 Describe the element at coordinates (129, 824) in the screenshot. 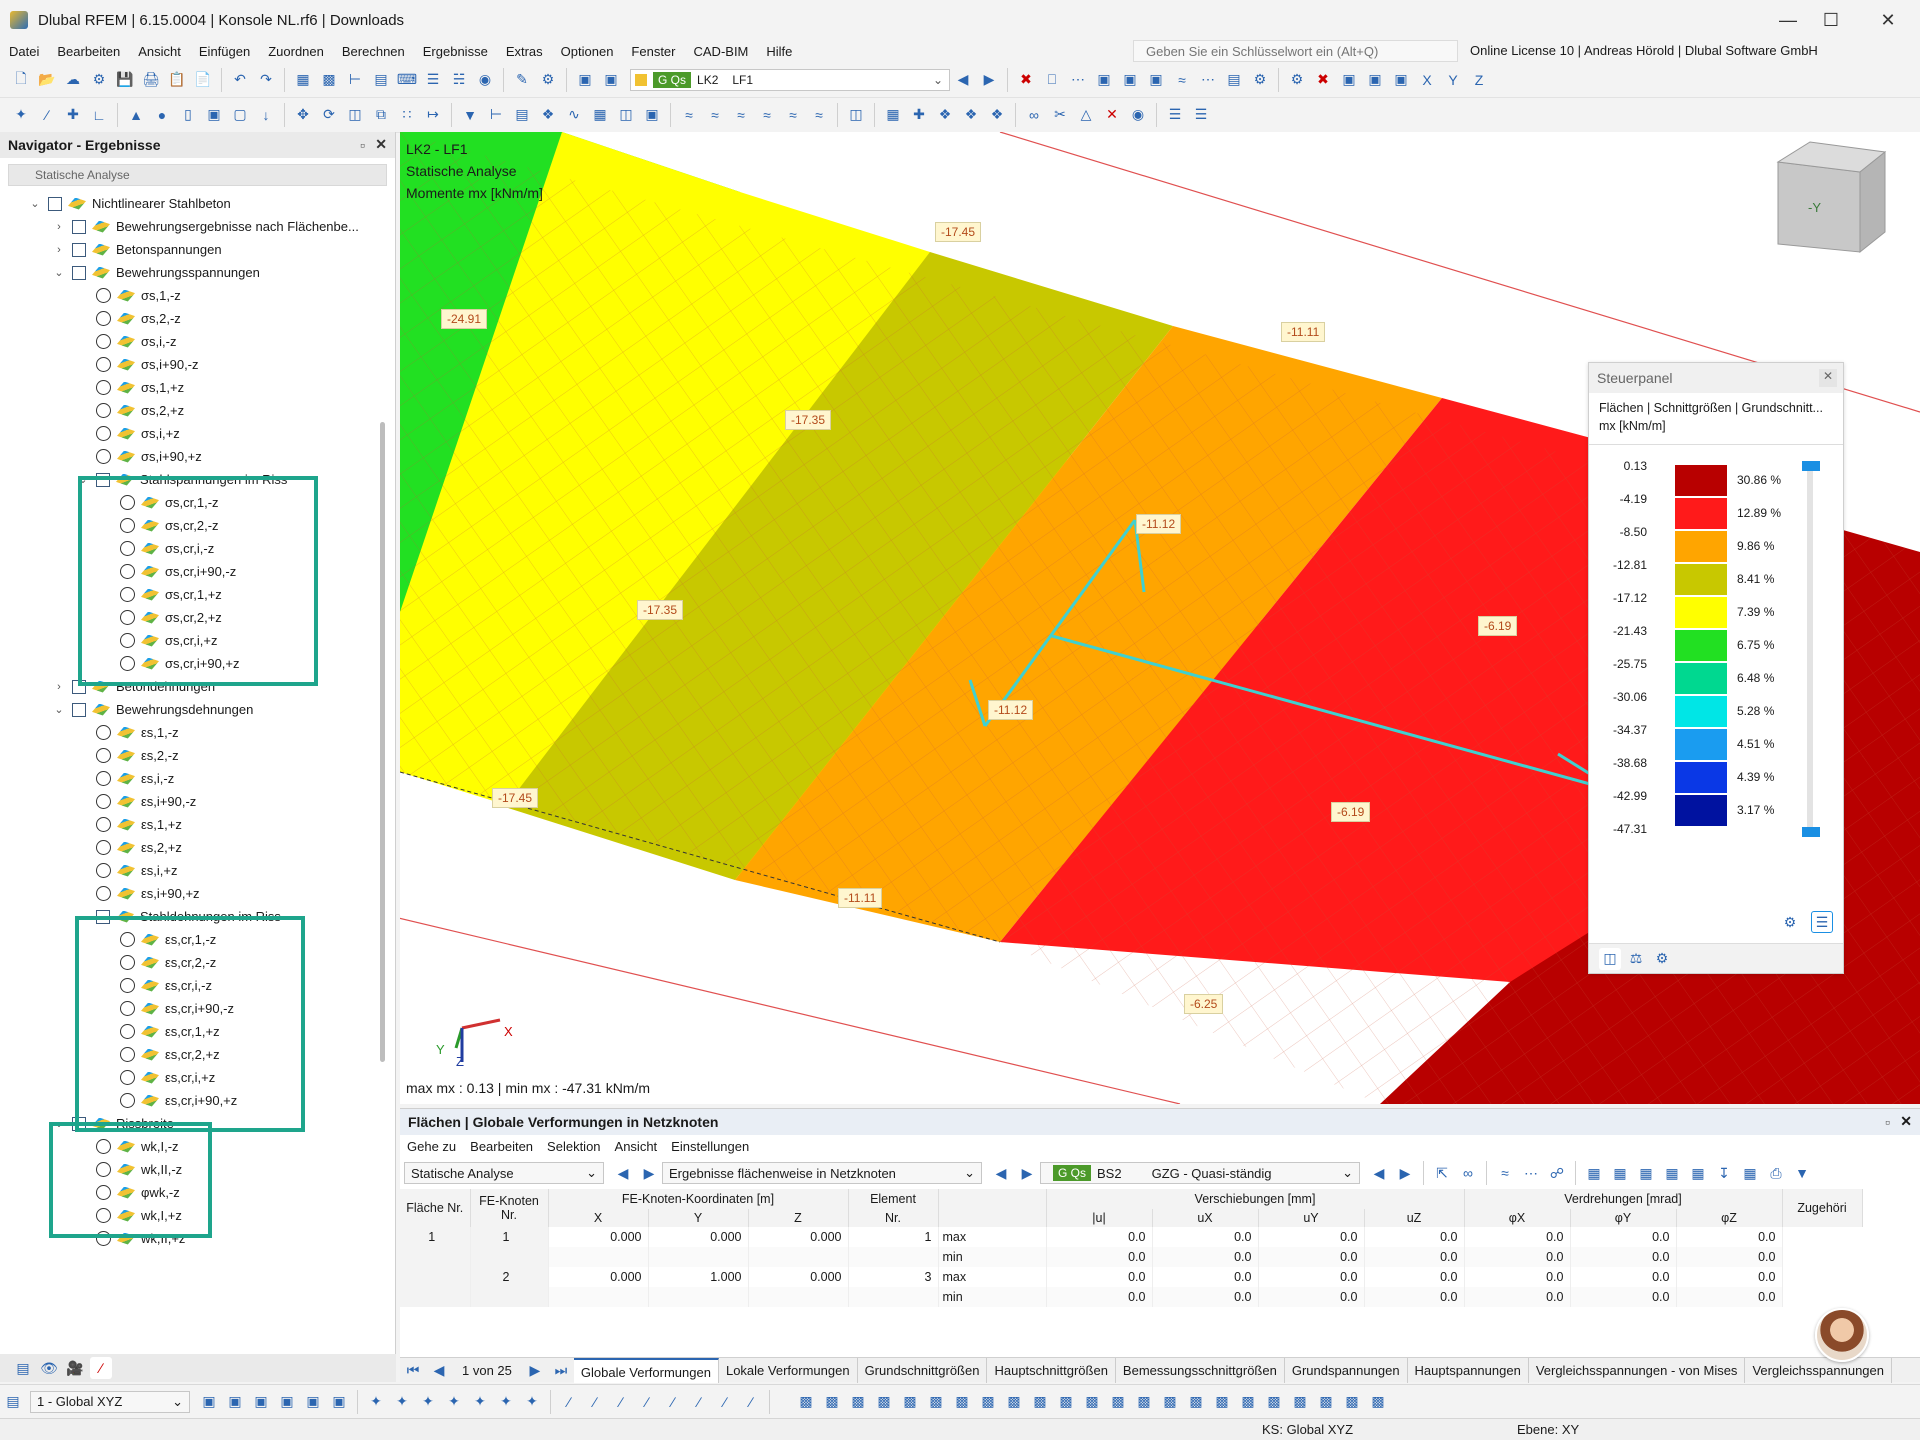

I see `tree-item: εs,1,+z` at that location.